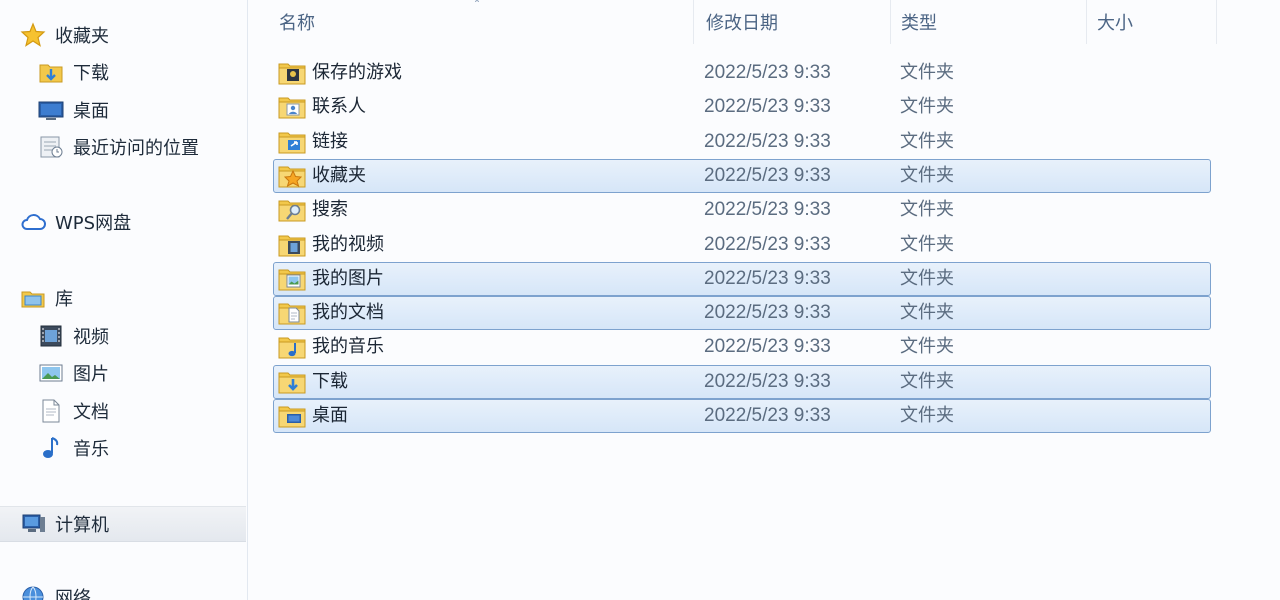 This screenshot has width=1280, height=600. I want to click on nav-lib-documents: 文档, so click(73, 411).